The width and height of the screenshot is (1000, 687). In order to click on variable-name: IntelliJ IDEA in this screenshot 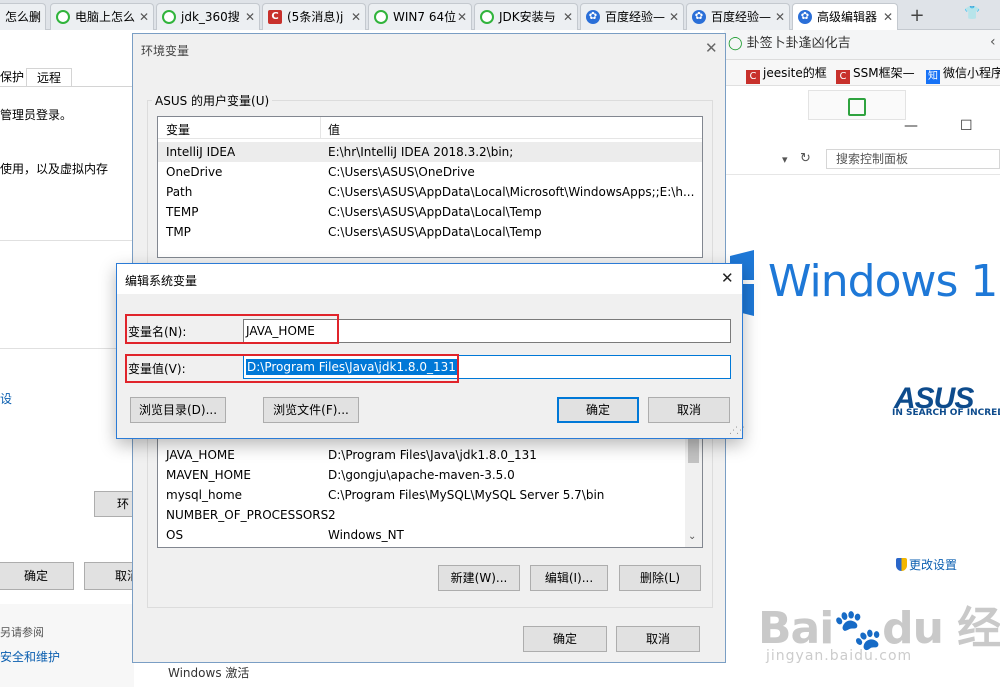, I will do `click(201, 152)`.